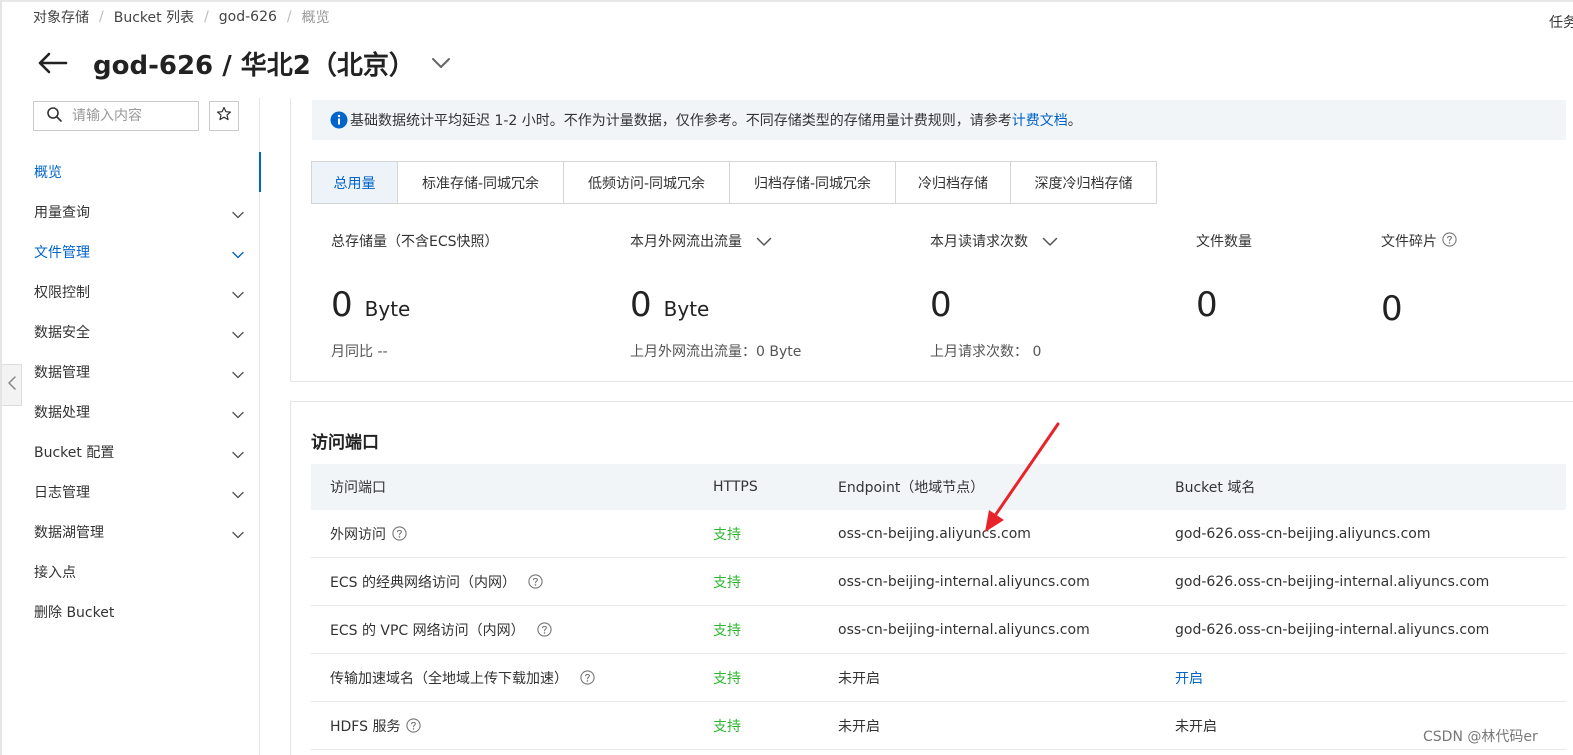 Image resolution: width=1573 pixels, height=755 pixels. I want to click on notice-suffix: 。, so click(1074, 121).